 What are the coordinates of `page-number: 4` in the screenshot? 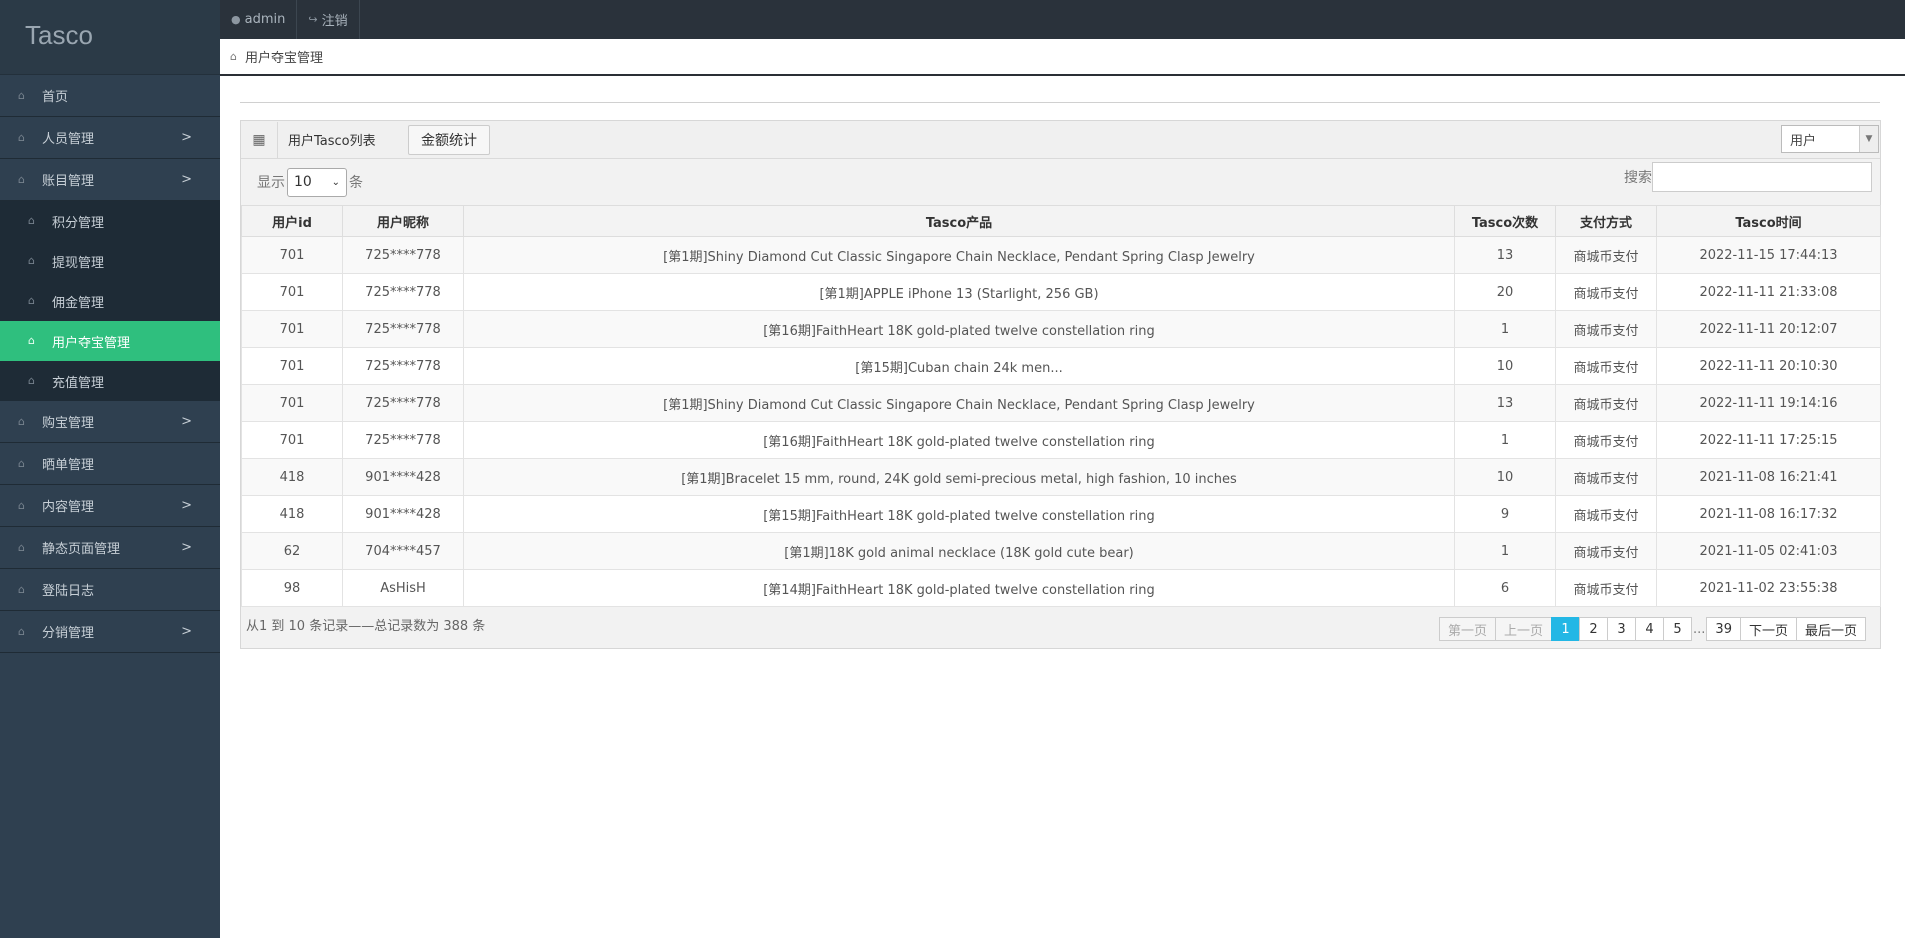 It's located at (1650, 629).